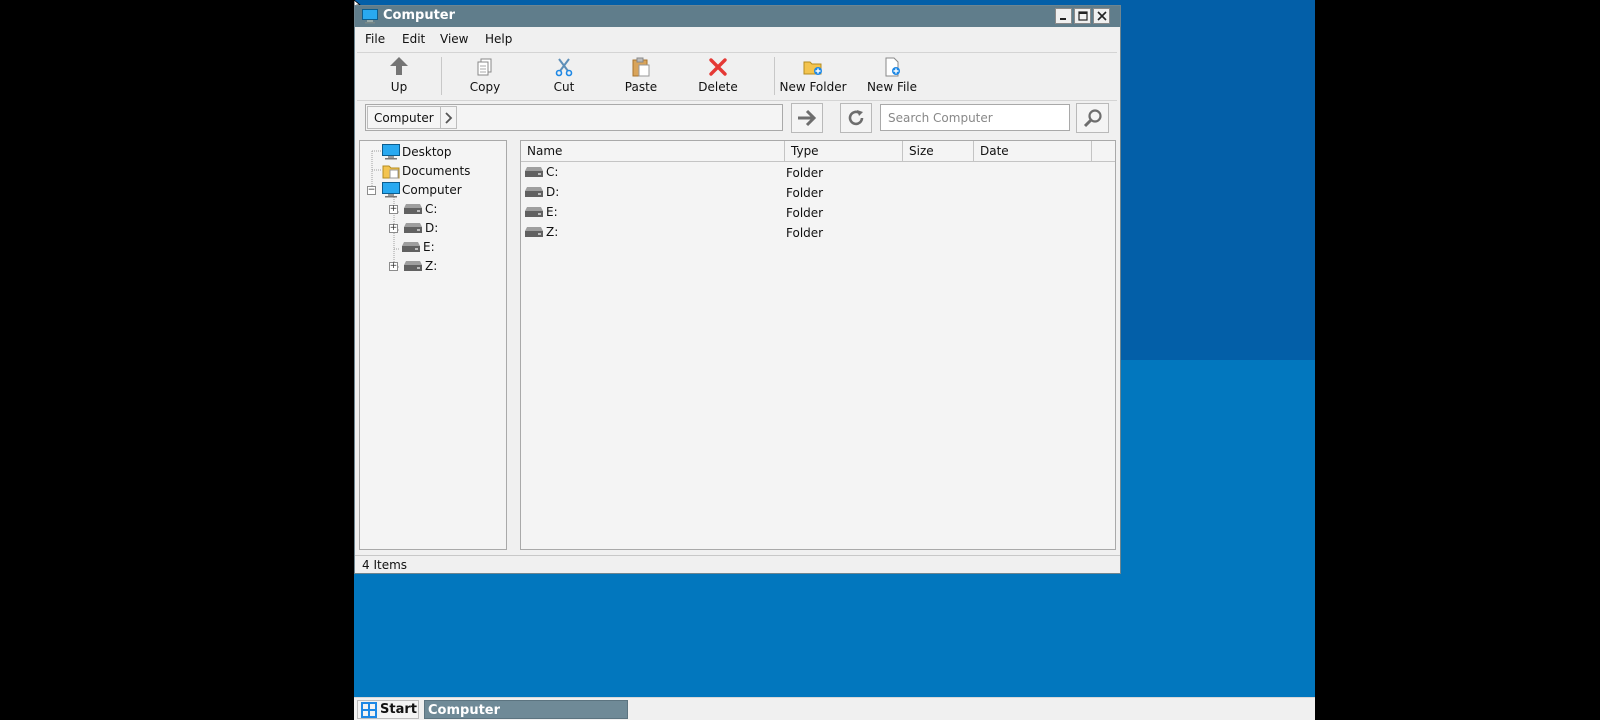 This screenshot has height=720, width=1600. I want to click on tree-item-drive-e: E:, so click(418, 247).